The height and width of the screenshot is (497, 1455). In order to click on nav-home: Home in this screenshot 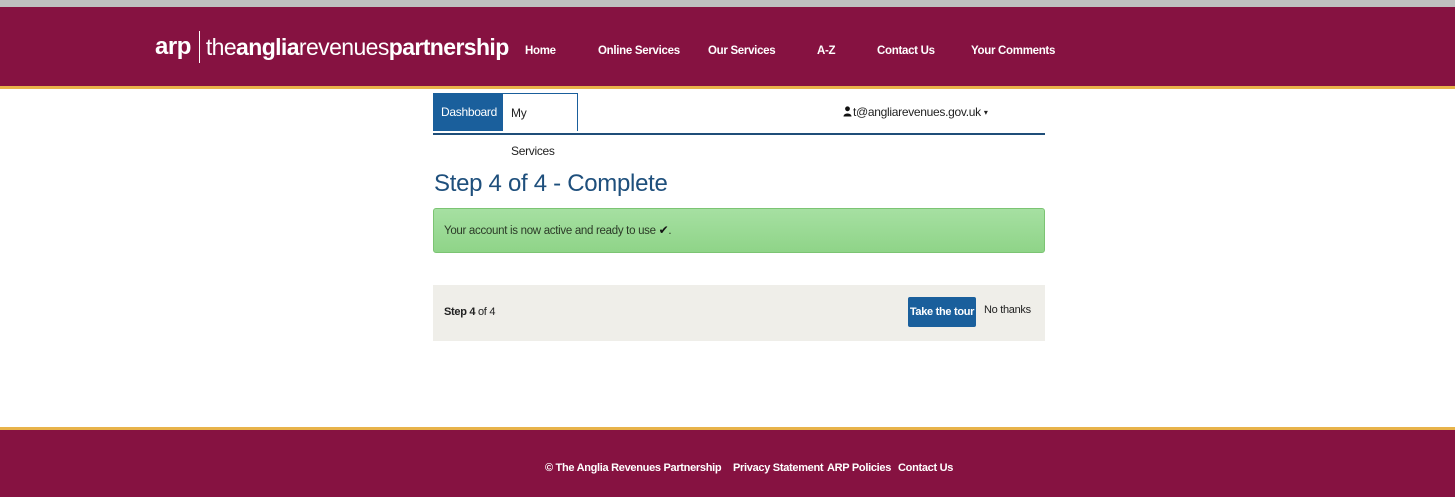, I will do `click(540, 51)`.